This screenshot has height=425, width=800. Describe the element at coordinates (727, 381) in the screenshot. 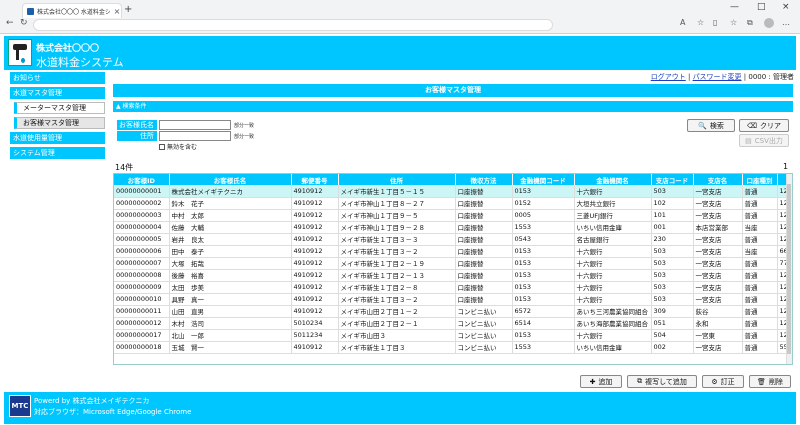

I see `edit-button-label: 訂正` at that location.